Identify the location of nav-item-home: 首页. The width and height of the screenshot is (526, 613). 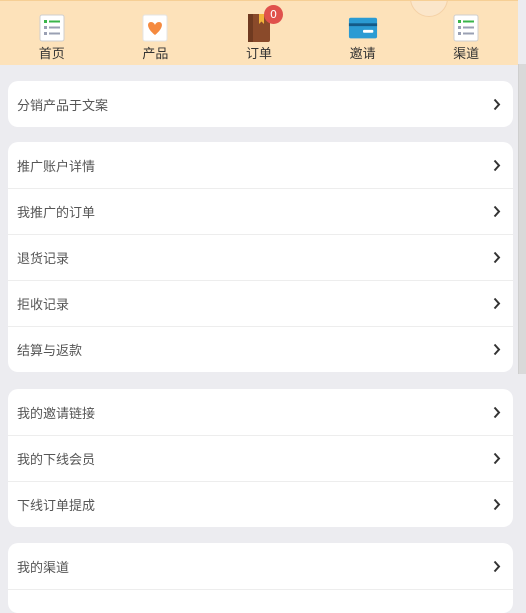
(52, 33).